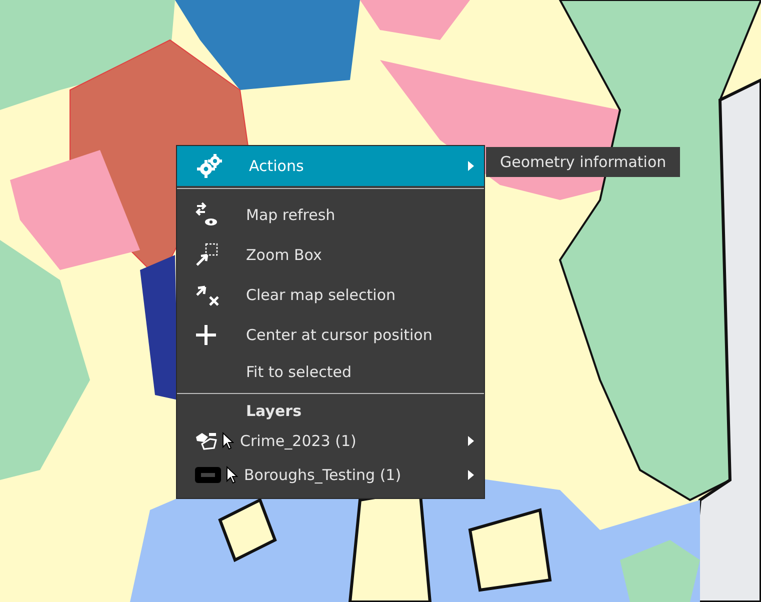 The width and height of the screenshot is (761, 602). What do you see at coordinates (207, 215) in the screenshot?
I see `refresh-eye-icon` at bounding box center [207, 215].